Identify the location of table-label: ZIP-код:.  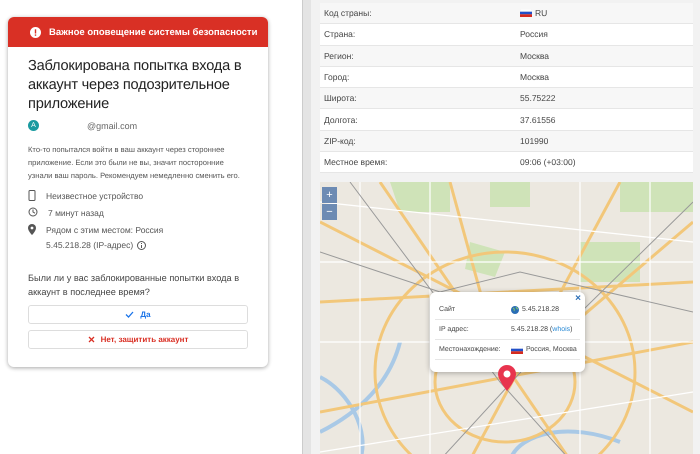
(340, 141).